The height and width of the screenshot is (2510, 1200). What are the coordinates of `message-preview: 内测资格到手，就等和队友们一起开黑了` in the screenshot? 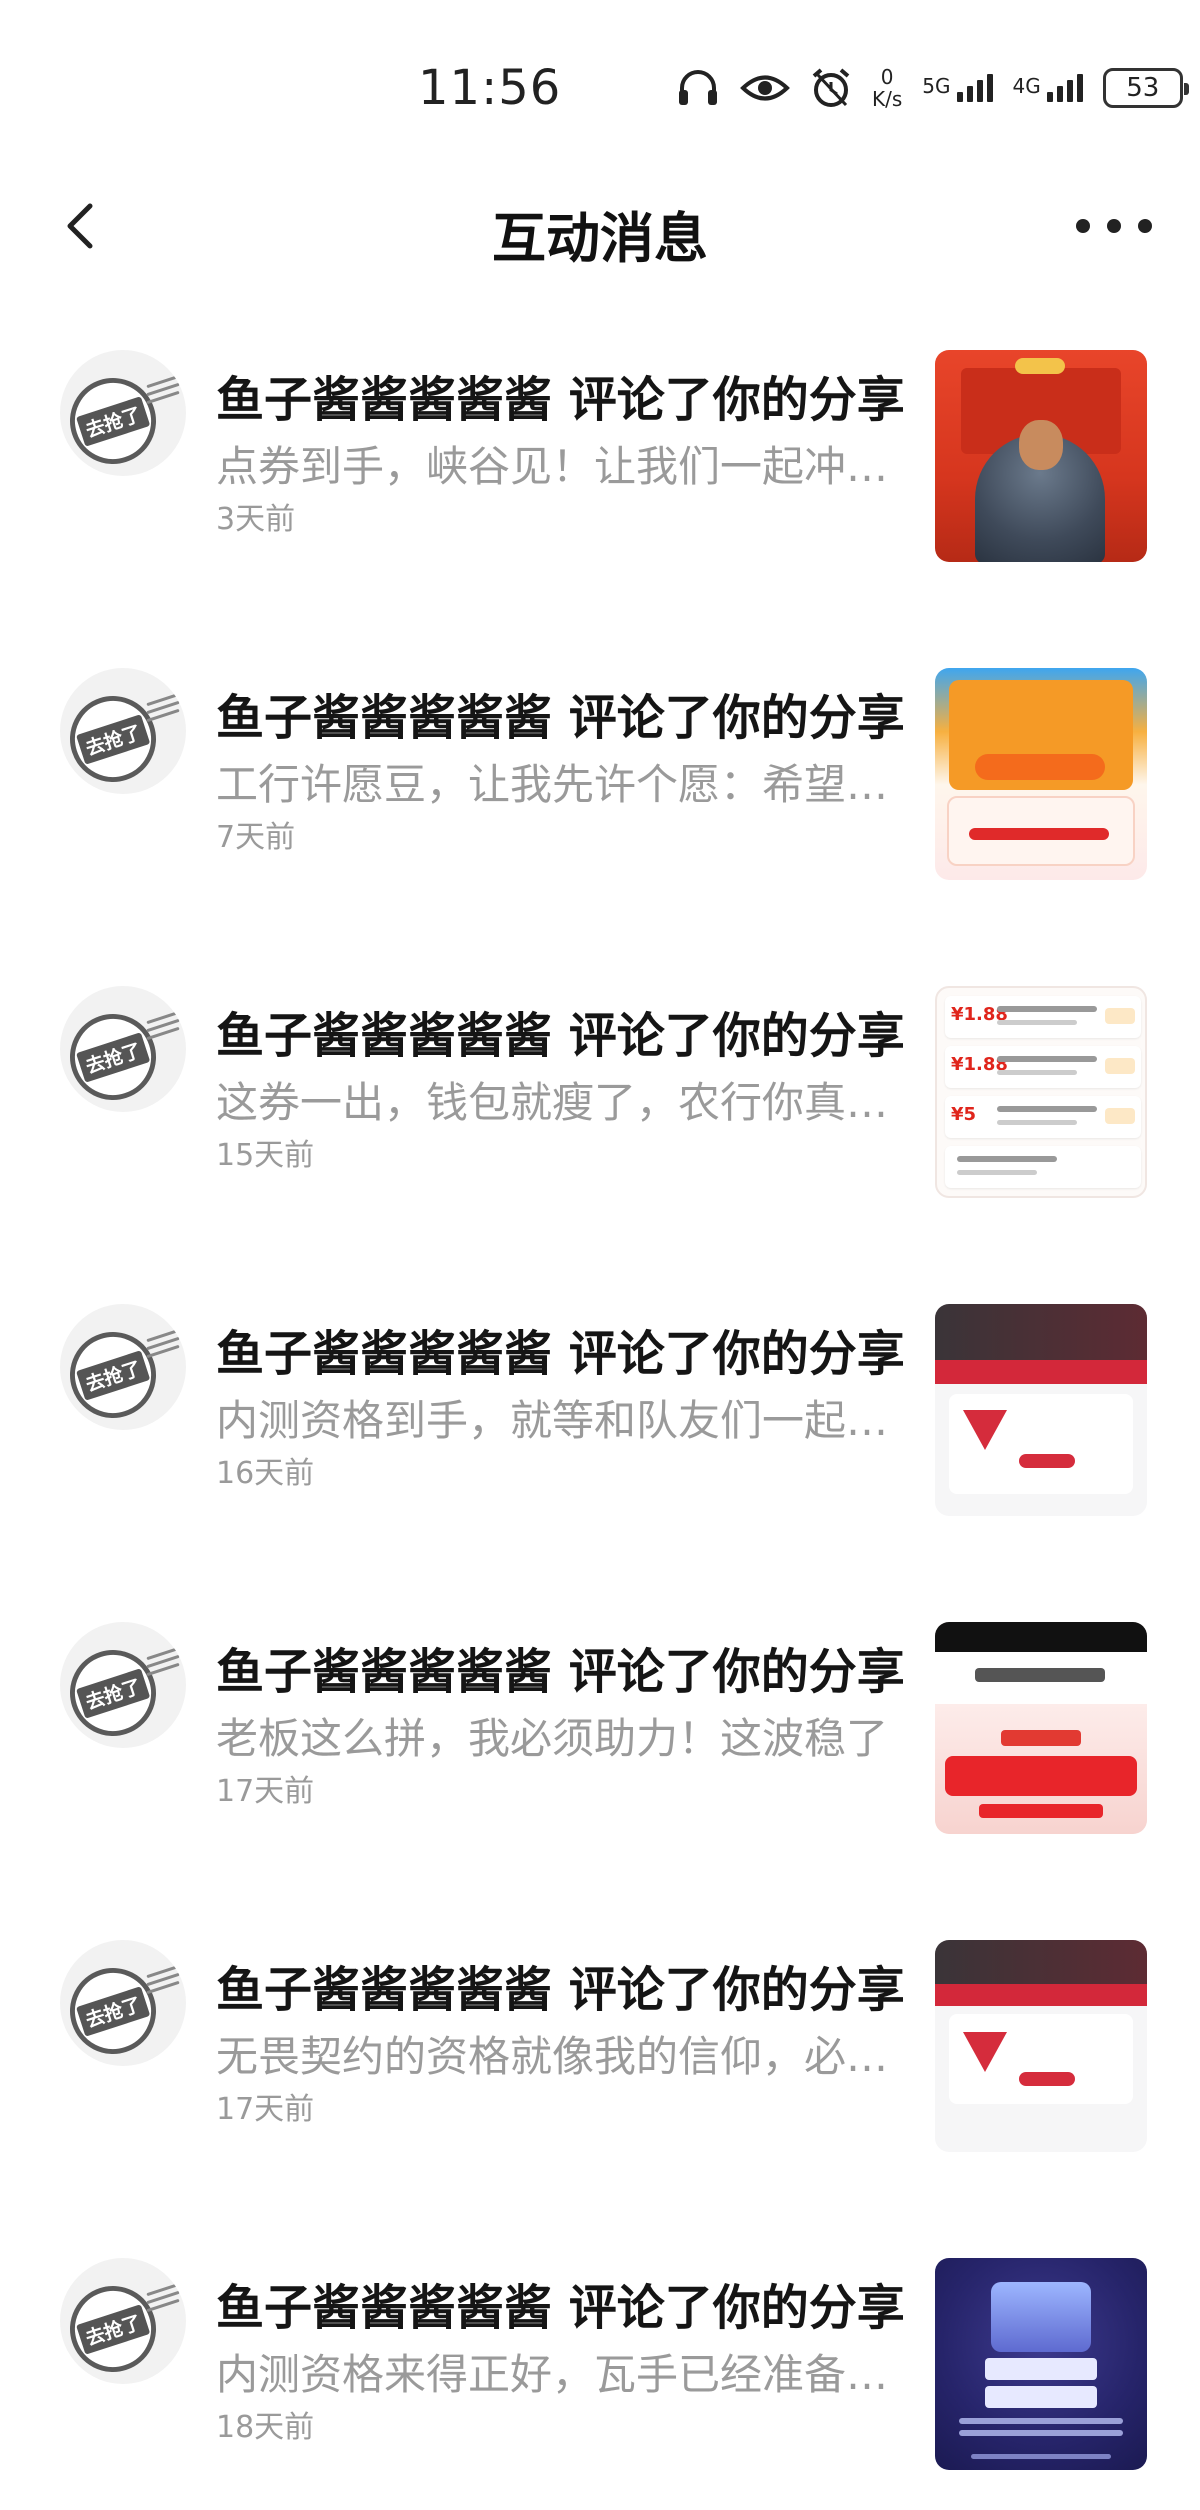 It's located at (569, 1420).